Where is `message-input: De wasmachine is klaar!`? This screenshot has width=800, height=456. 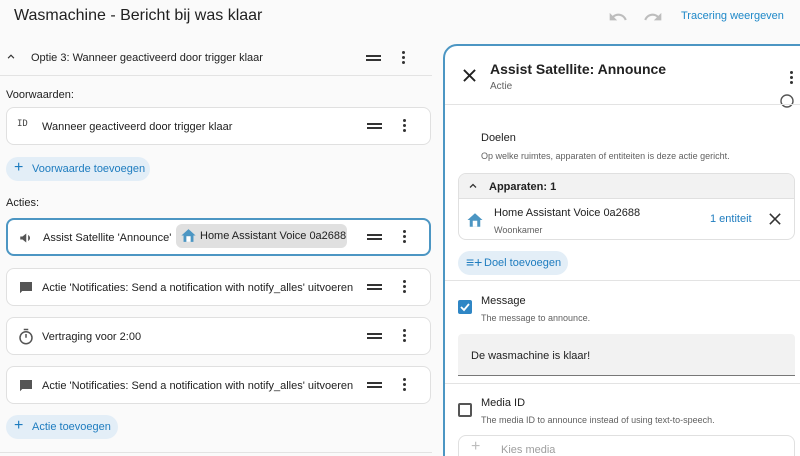 message-input: De wasmachine is klaar! is located at coordinates (626, 355).